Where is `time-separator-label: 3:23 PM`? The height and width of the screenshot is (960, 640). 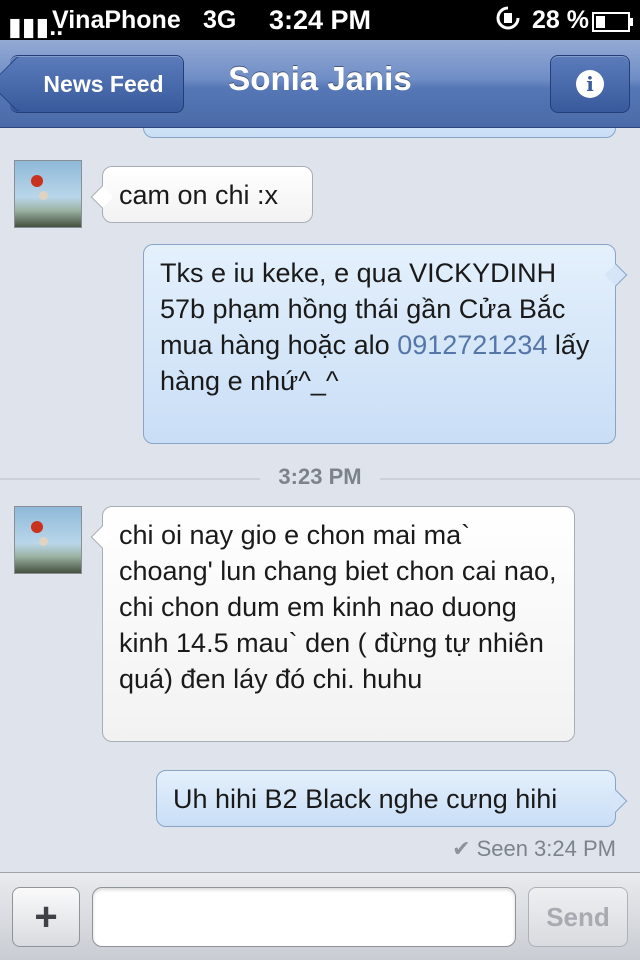 time-separator-label: 3:23 PM is located at coordinates (320, 476).